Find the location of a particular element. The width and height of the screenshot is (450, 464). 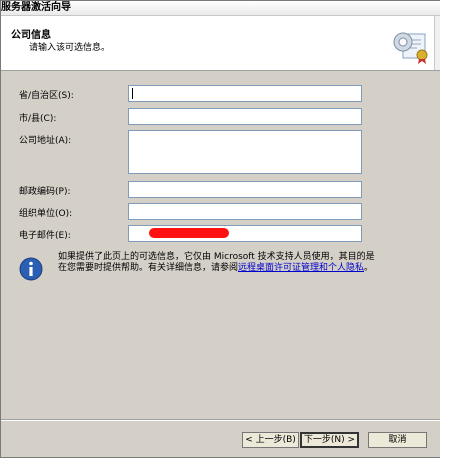

department-label: 组织单位(O): is located at coordinates (46, 214).